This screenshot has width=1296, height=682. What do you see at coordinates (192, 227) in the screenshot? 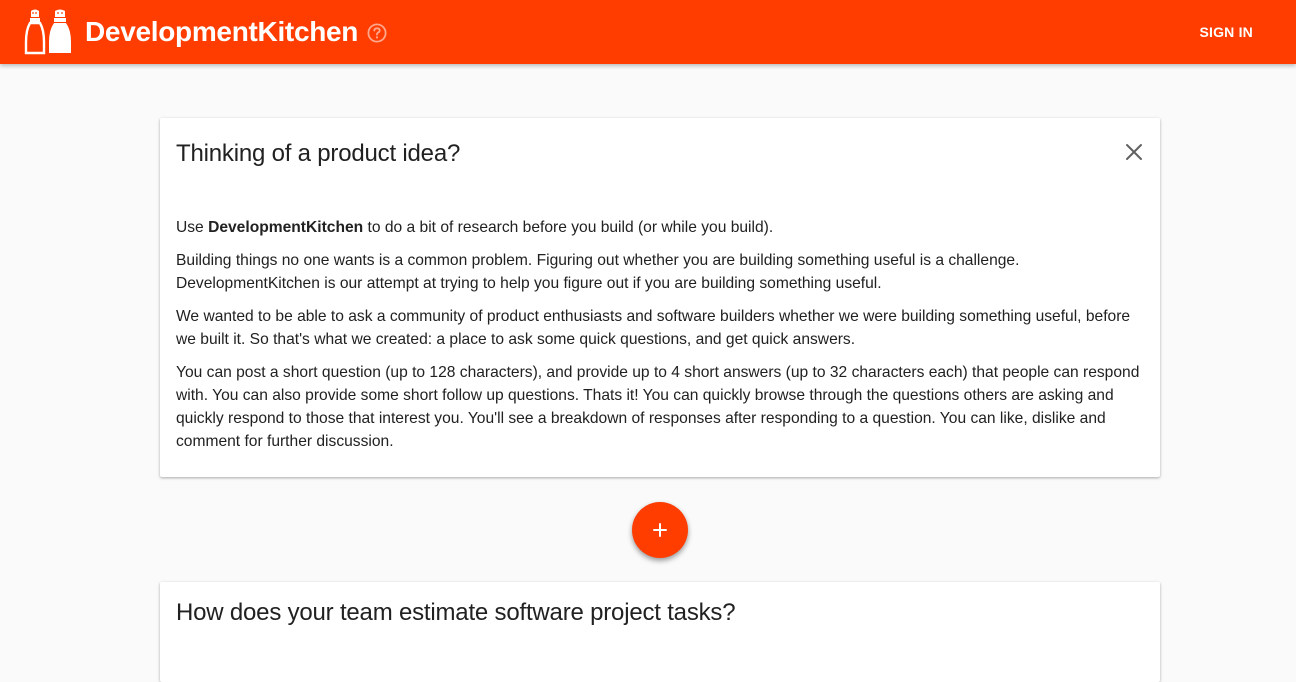
I see `intro-p1-prefix: Use` at bounding box center [192, 227].